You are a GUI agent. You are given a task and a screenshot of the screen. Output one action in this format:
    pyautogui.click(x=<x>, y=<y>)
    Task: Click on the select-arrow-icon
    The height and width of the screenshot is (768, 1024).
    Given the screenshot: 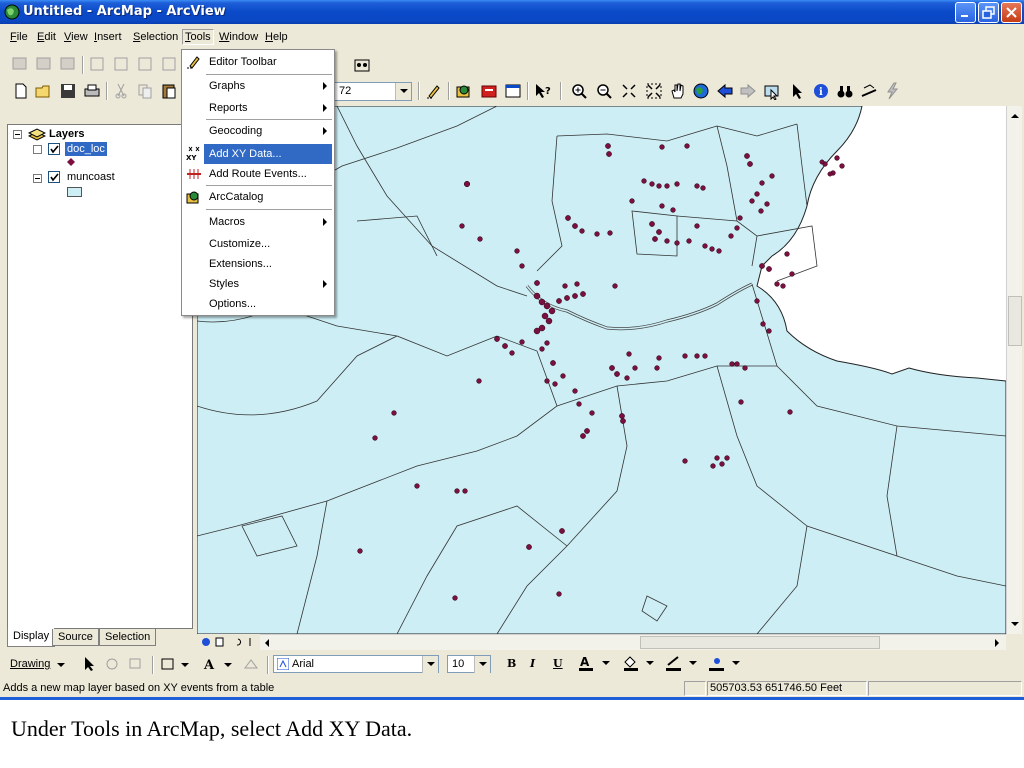 What is the action you would take?
    pyautogui.click(x=89, y=664)
    